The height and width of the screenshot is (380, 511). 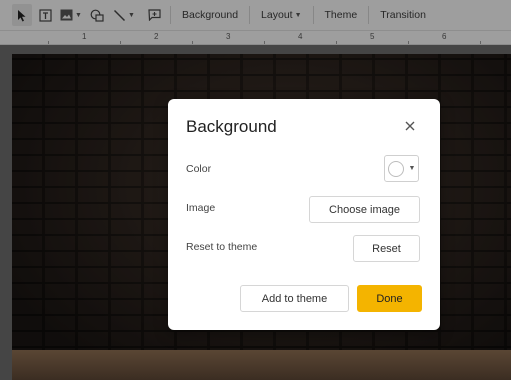 I want to click on color-label: Color, so click(x=199, y=169).